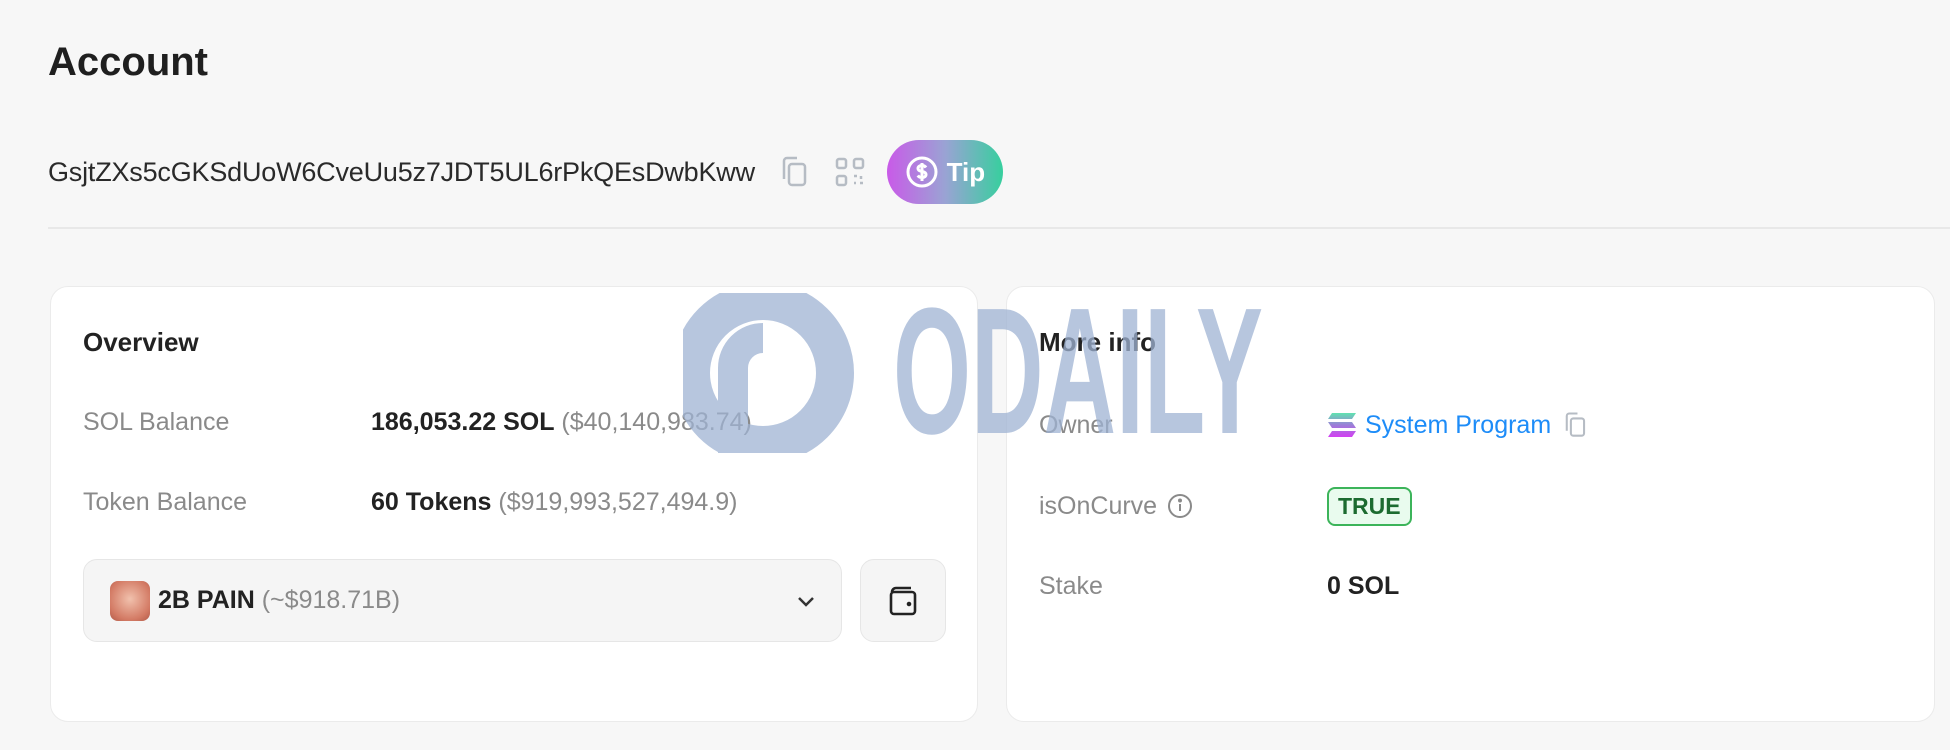 This screenshot has height=750, width=1950. What do you see at coordinates (431, 501) in the screenshot?
I see `token-balance-value: 60 Tokens` at bounding box center [431, 501].